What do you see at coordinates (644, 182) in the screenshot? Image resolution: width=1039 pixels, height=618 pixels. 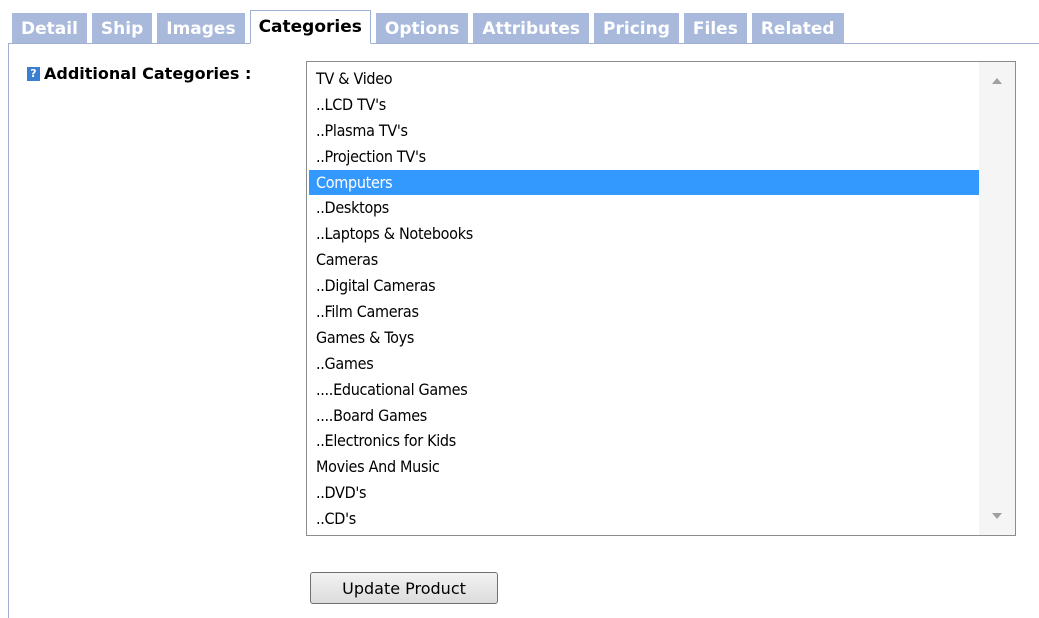 I see `category-option: Computers` at bounding box center [644, 182].